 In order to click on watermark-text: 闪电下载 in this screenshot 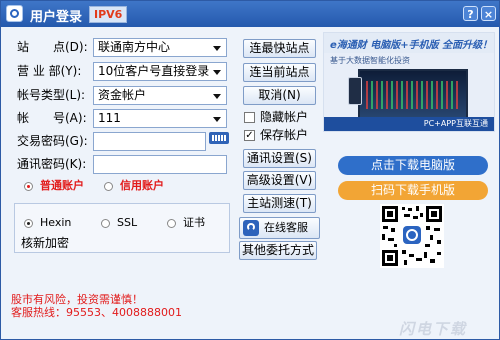, I will do `click(433, 329)`.